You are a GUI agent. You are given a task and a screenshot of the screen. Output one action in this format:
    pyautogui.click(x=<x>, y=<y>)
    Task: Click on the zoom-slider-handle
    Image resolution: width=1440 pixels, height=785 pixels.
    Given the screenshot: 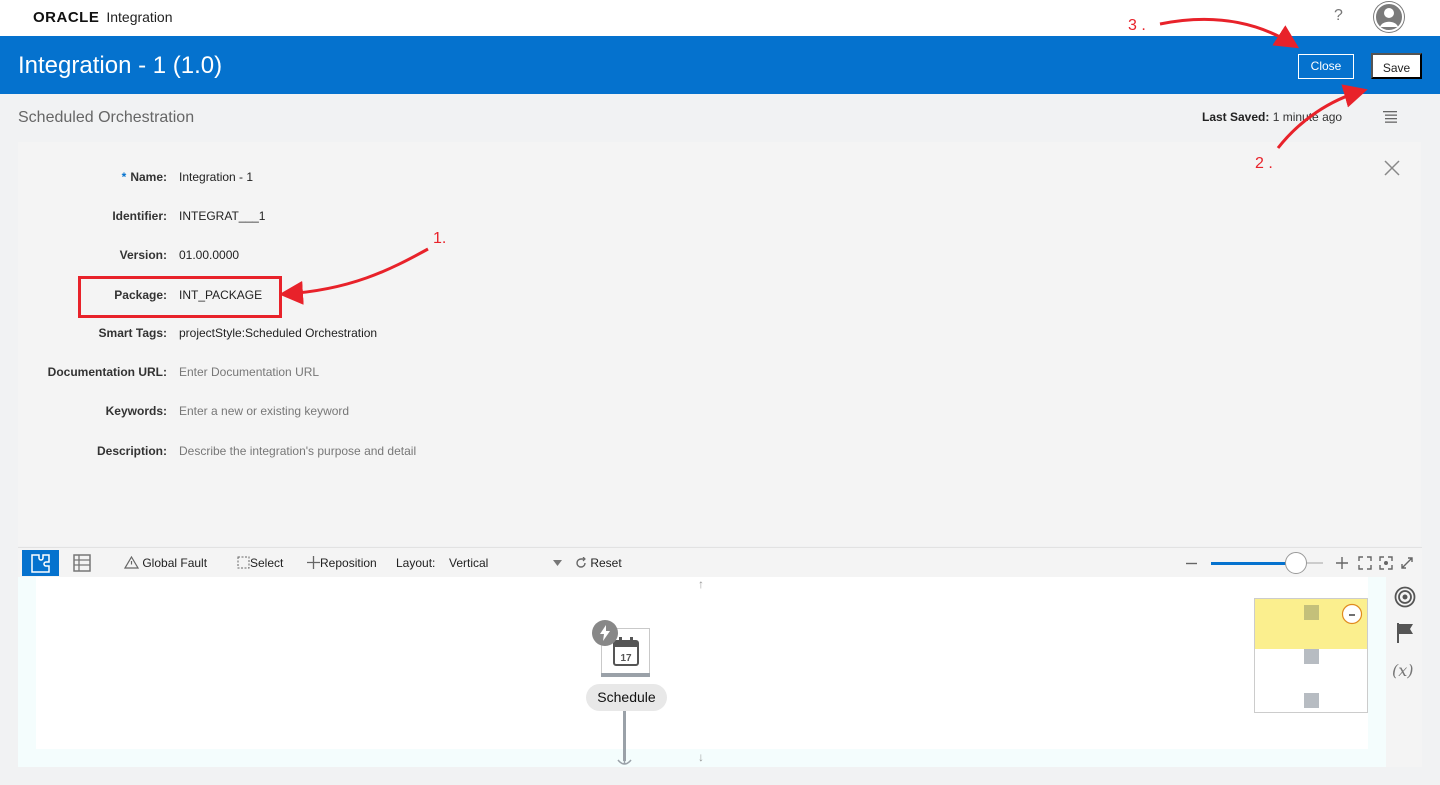 What is the action you would take?
    pyautogui.click(x=1296, y=563)
    